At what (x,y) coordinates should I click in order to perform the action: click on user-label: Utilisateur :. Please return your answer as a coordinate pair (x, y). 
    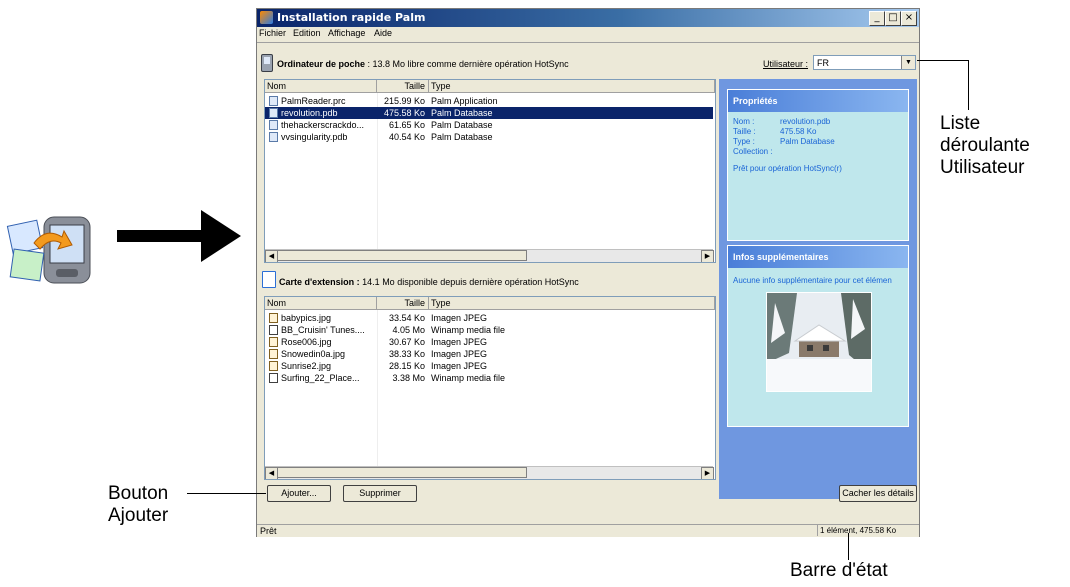
    Looking at the image, I should click on (786, 64).